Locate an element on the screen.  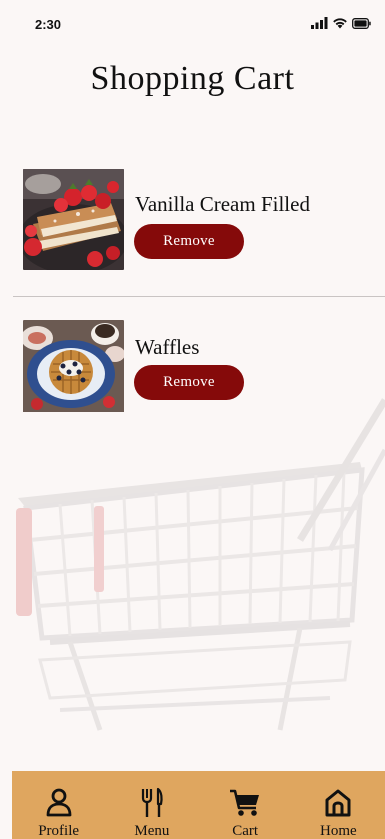
nav-item-profile: Profile is located at coordinates (58, 805).